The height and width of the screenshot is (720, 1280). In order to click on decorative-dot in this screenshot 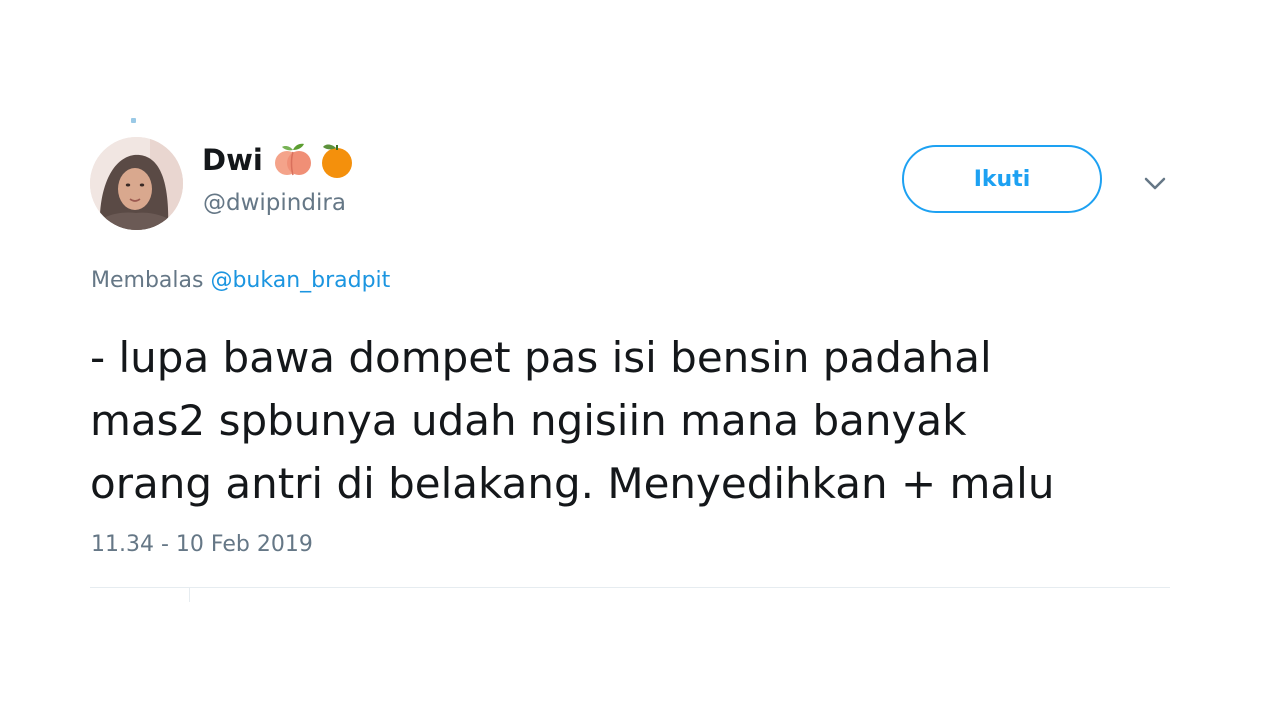, I will do `click(133, 120)`.